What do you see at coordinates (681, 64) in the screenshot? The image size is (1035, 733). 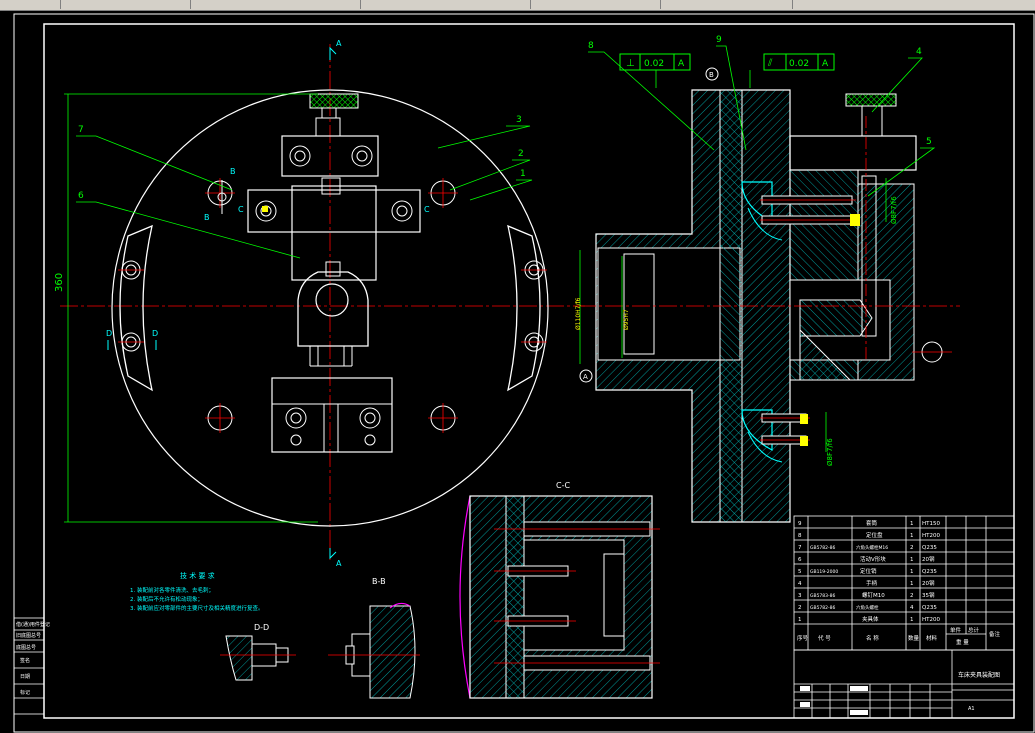 I see `svg-text: A` at bounding box center [681, 64].